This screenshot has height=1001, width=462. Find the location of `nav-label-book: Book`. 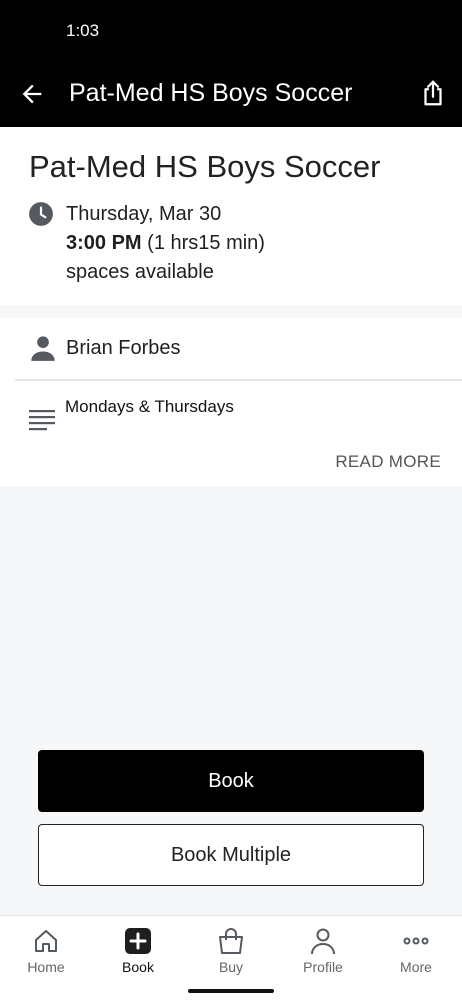

nav-label-book: Book is located at coordinates (138, 967).